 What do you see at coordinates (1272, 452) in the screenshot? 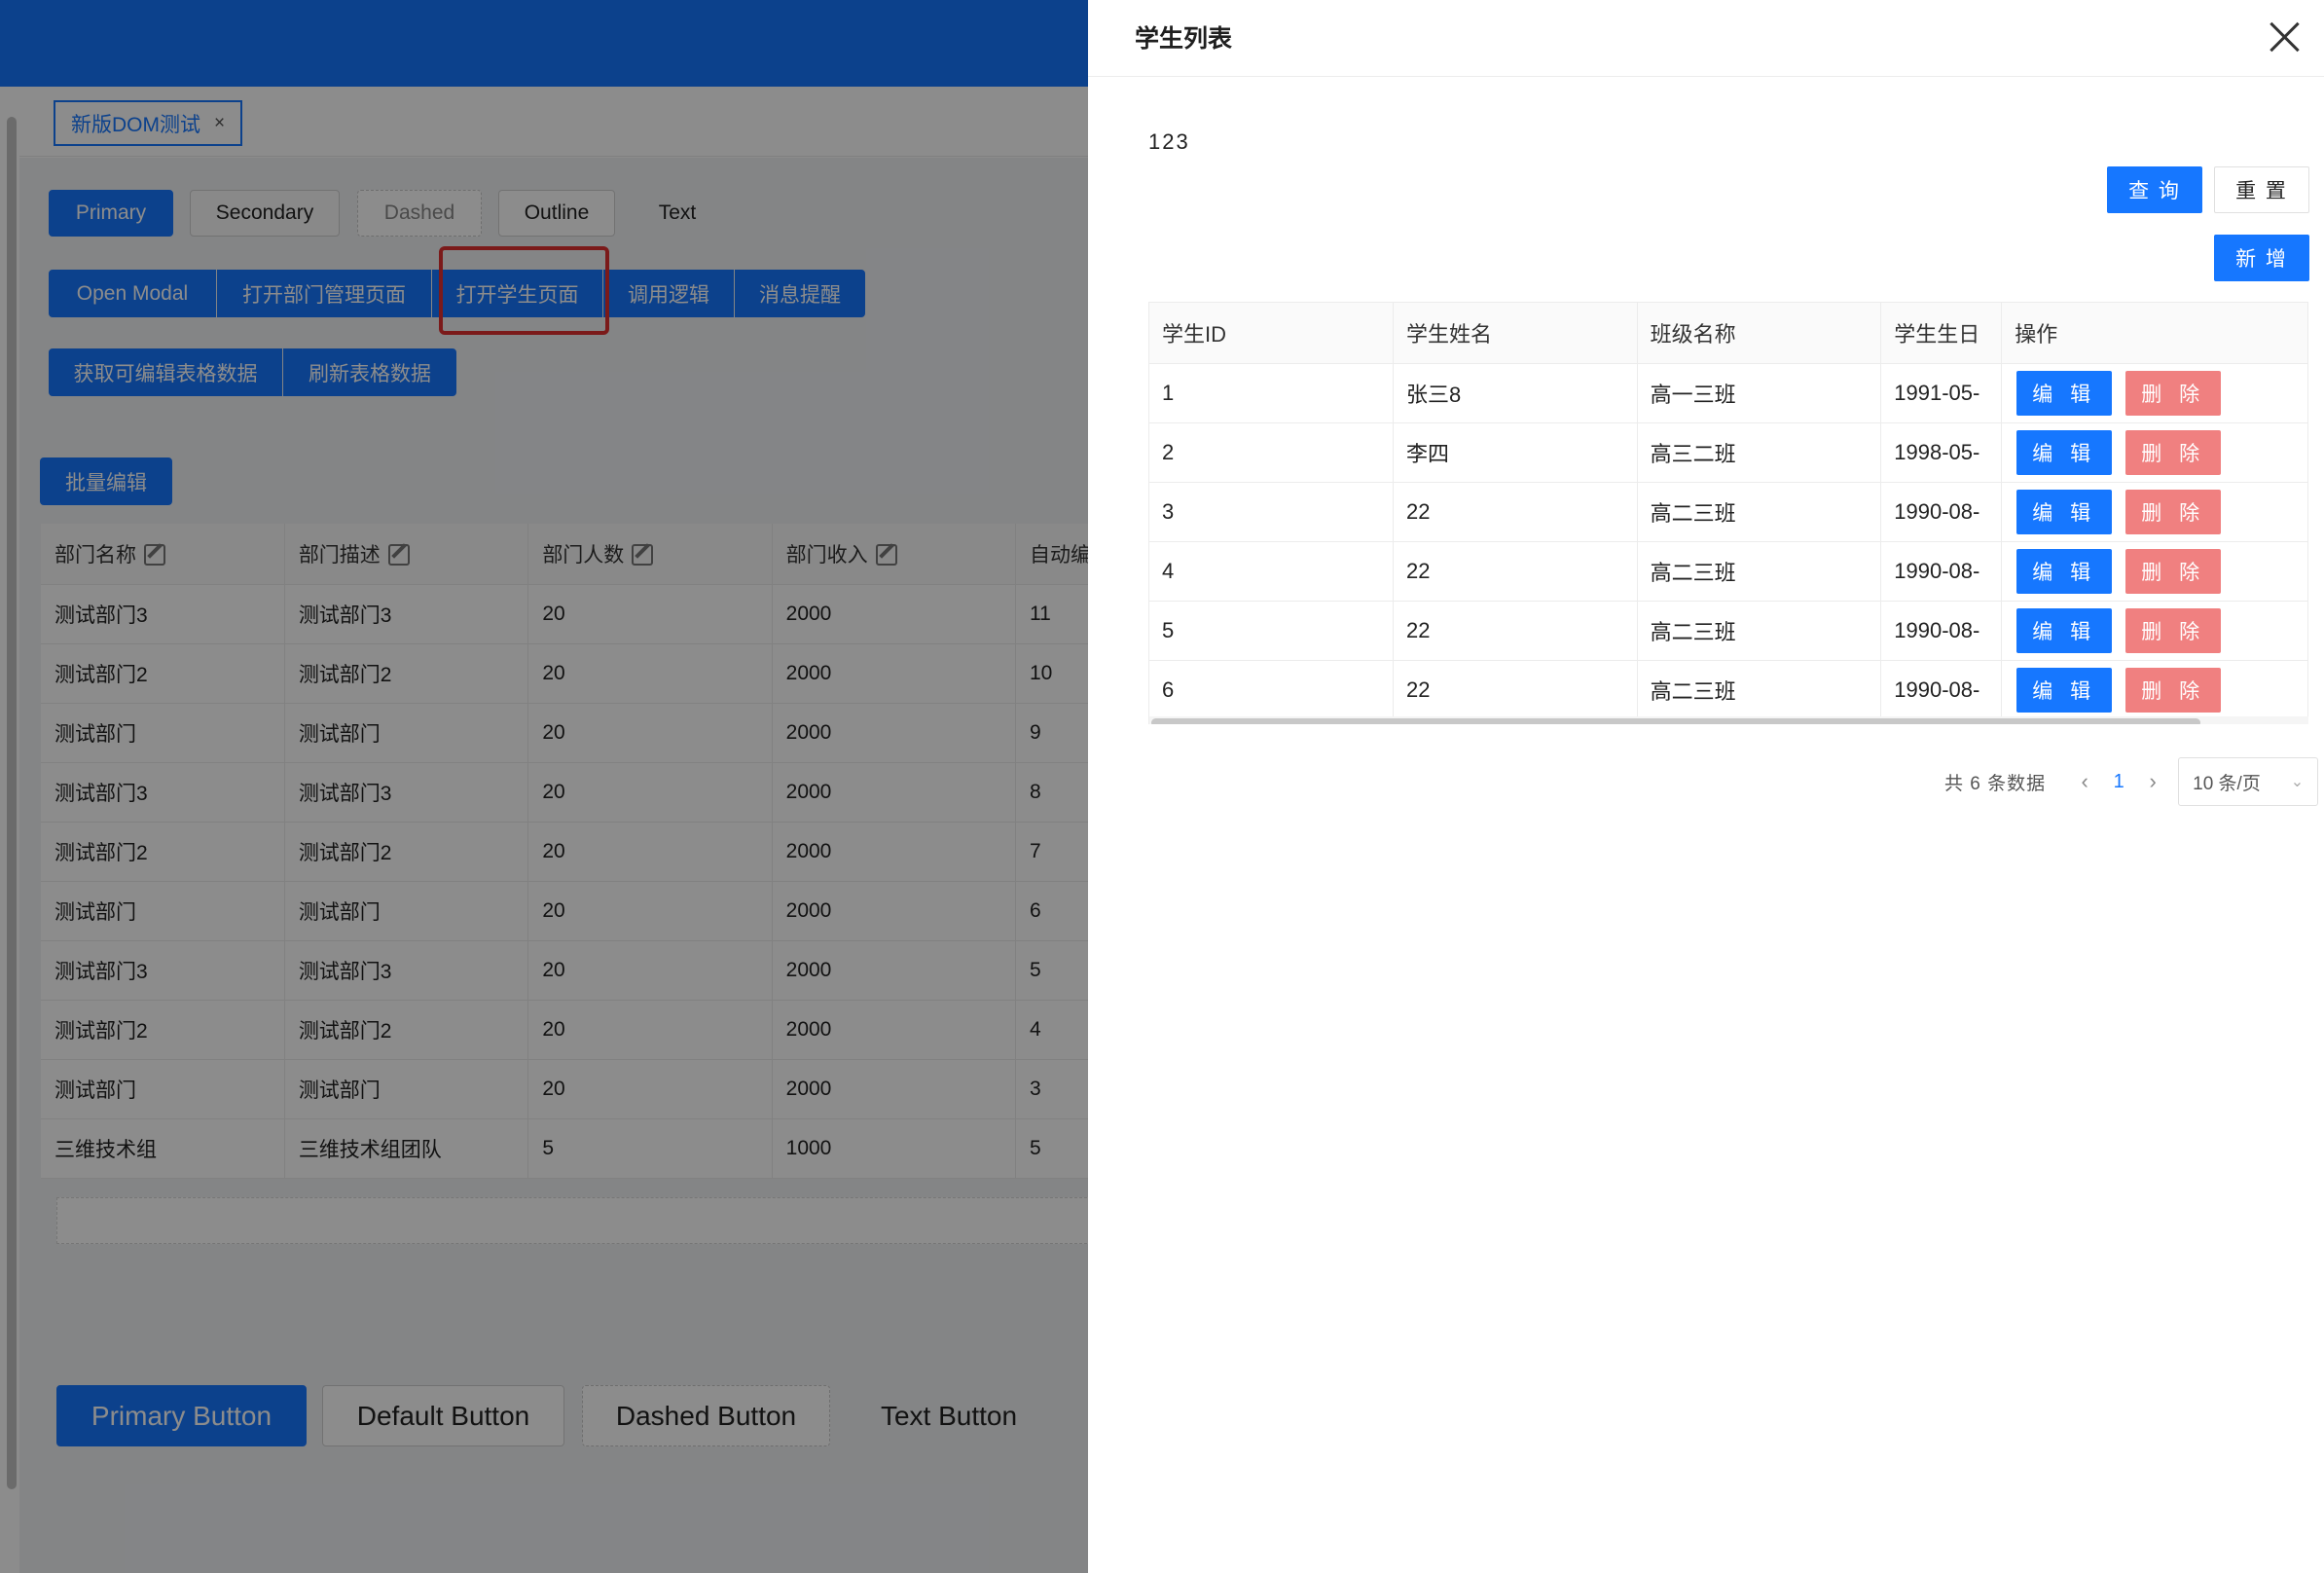
I see `table-cell: 2` at bounding box center [1272, 452].